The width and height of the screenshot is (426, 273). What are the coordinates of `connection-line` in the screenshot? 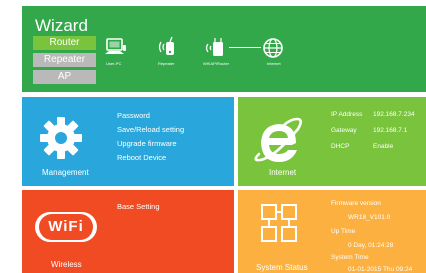 It's located at (245, 47).